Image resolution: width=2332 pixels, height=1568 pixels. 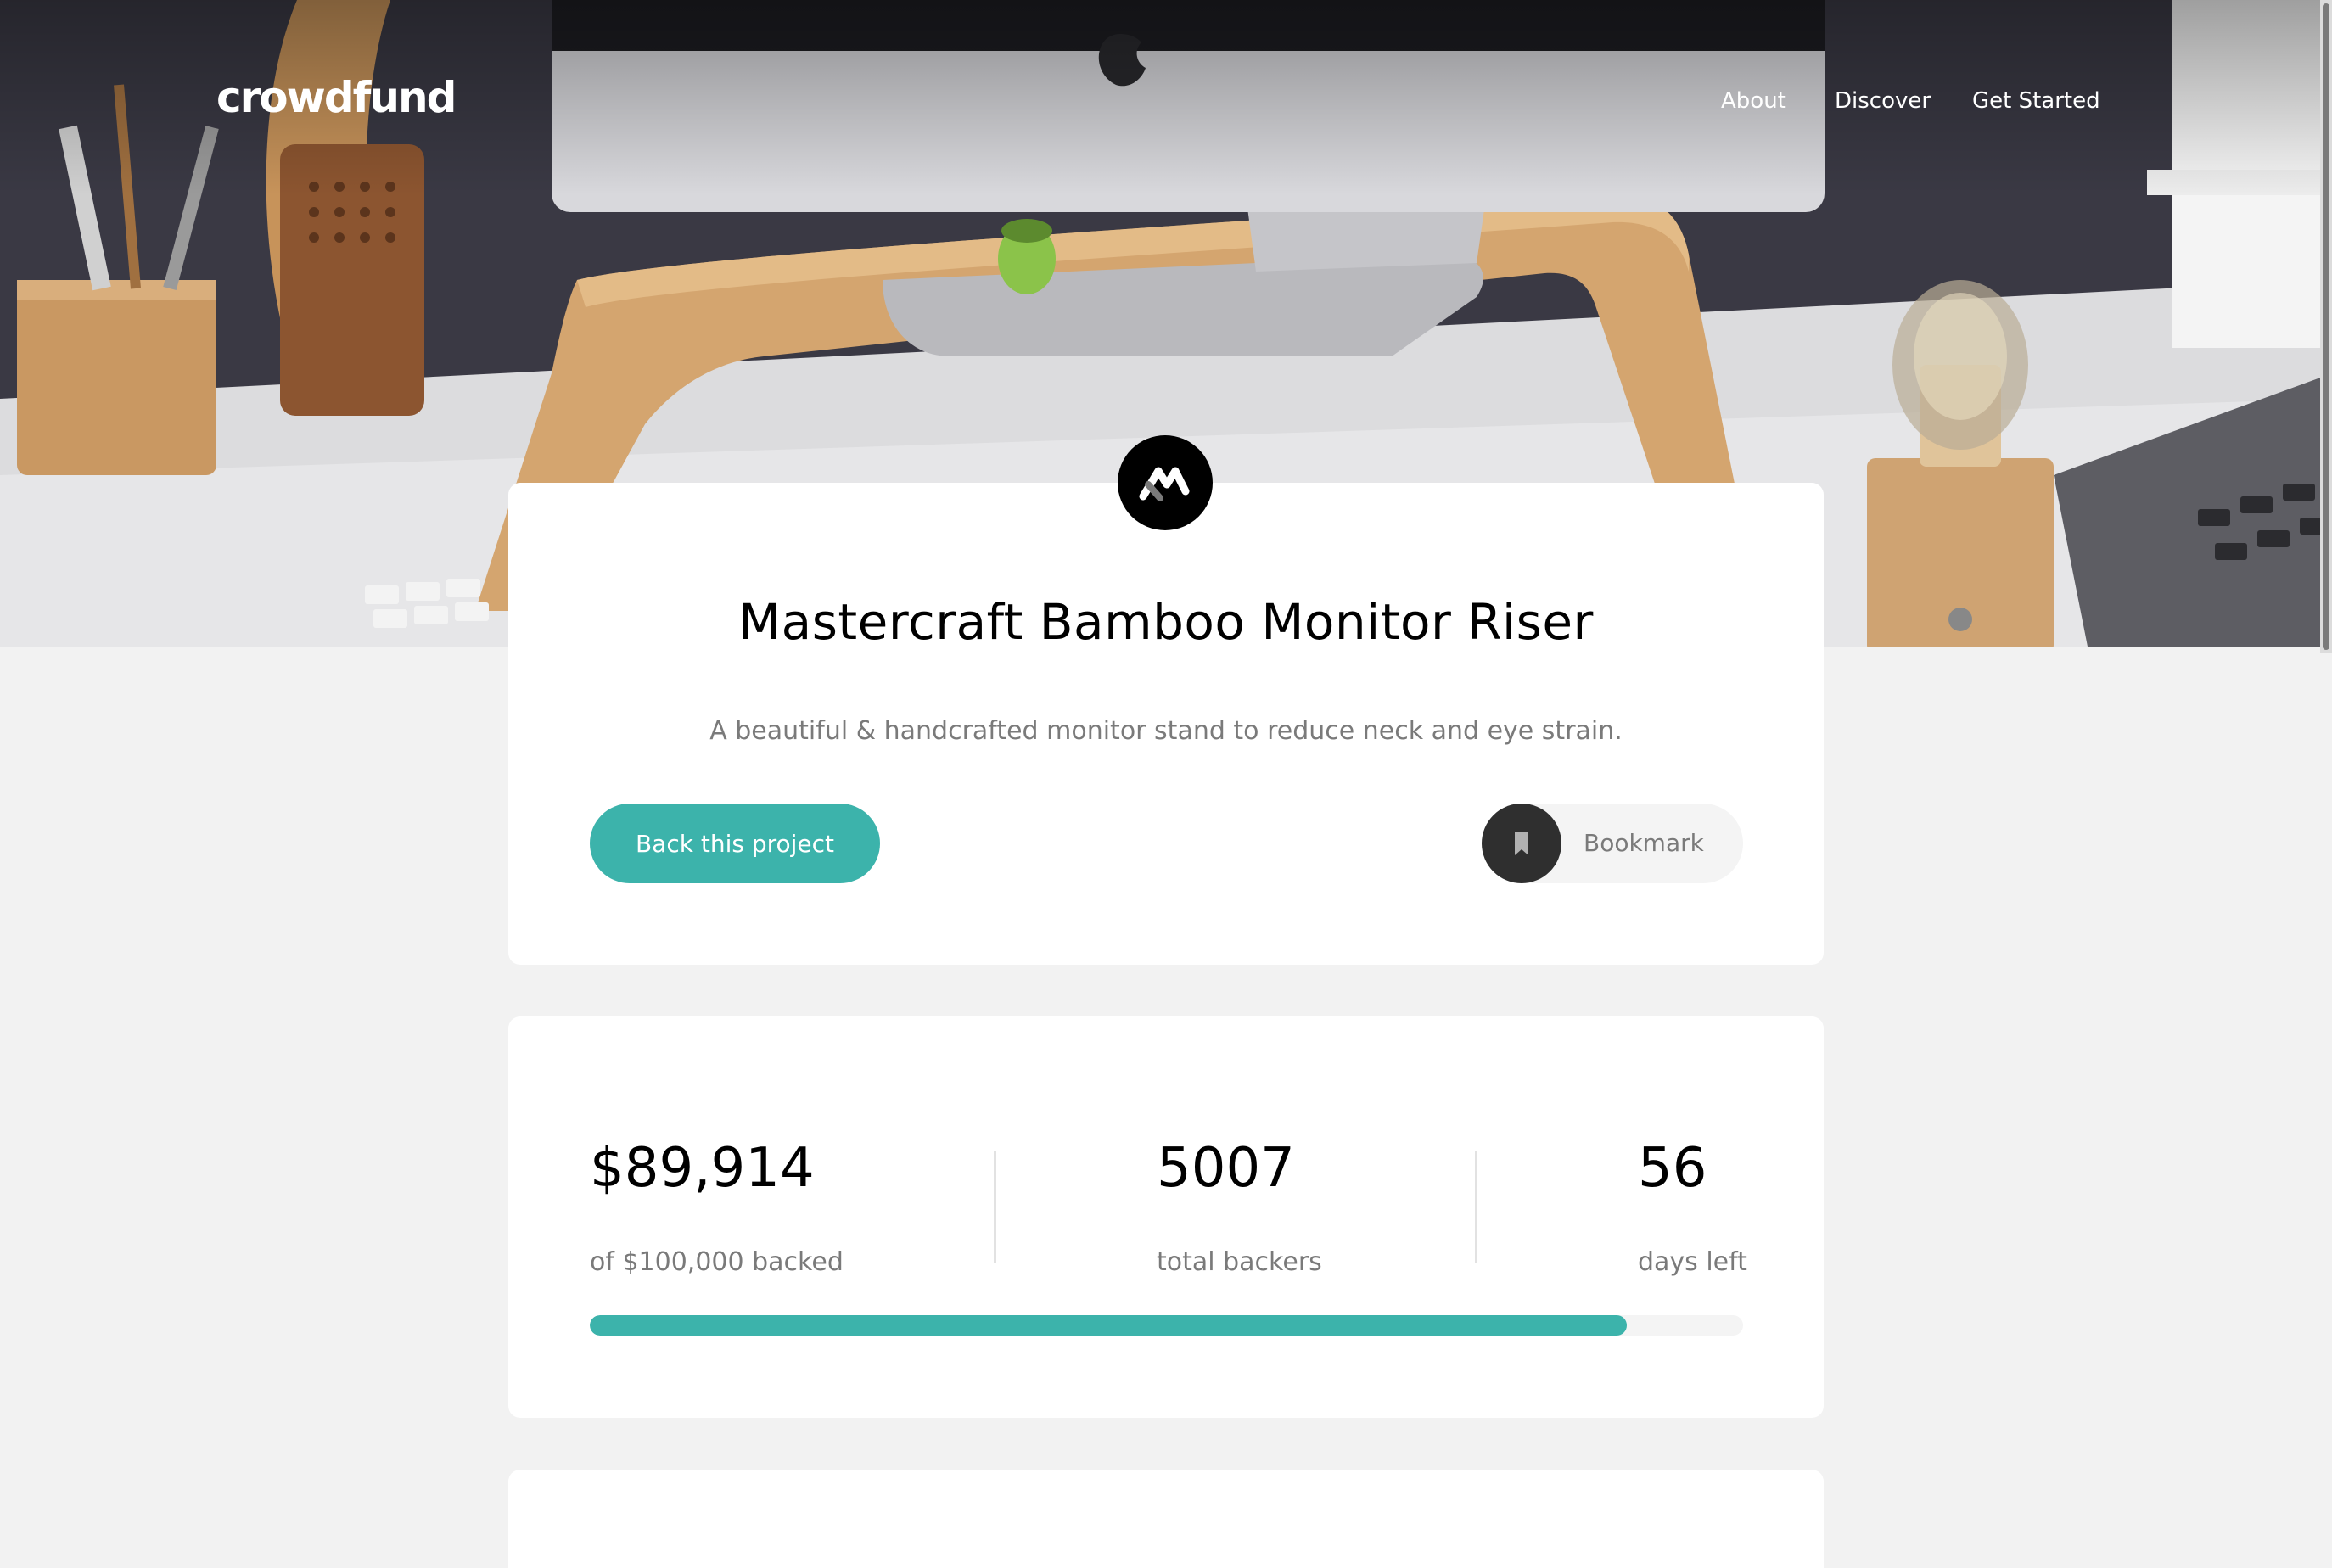 I want to click on main-nav: About Discover Get Started, so click(x=1166, y=103).